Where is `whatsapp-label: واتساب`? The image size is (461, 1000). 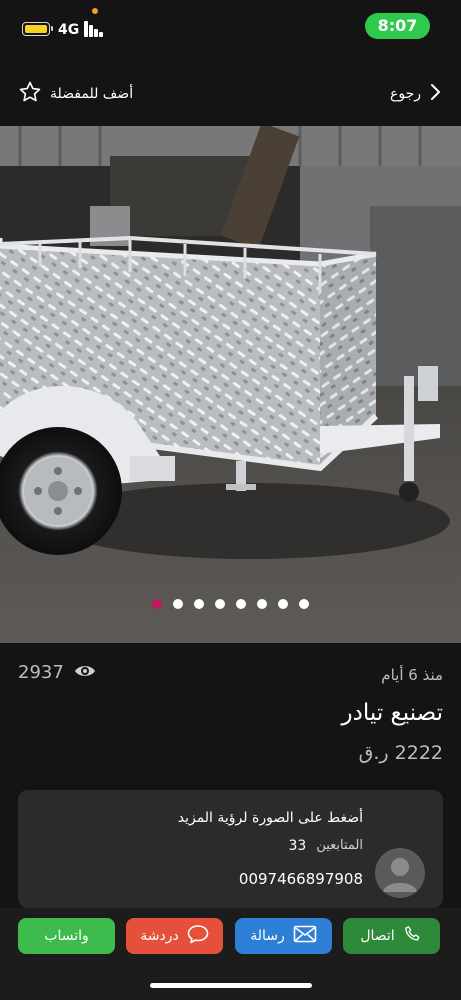
whatsapp-label: واتساب is located at coordinates (66, 936).